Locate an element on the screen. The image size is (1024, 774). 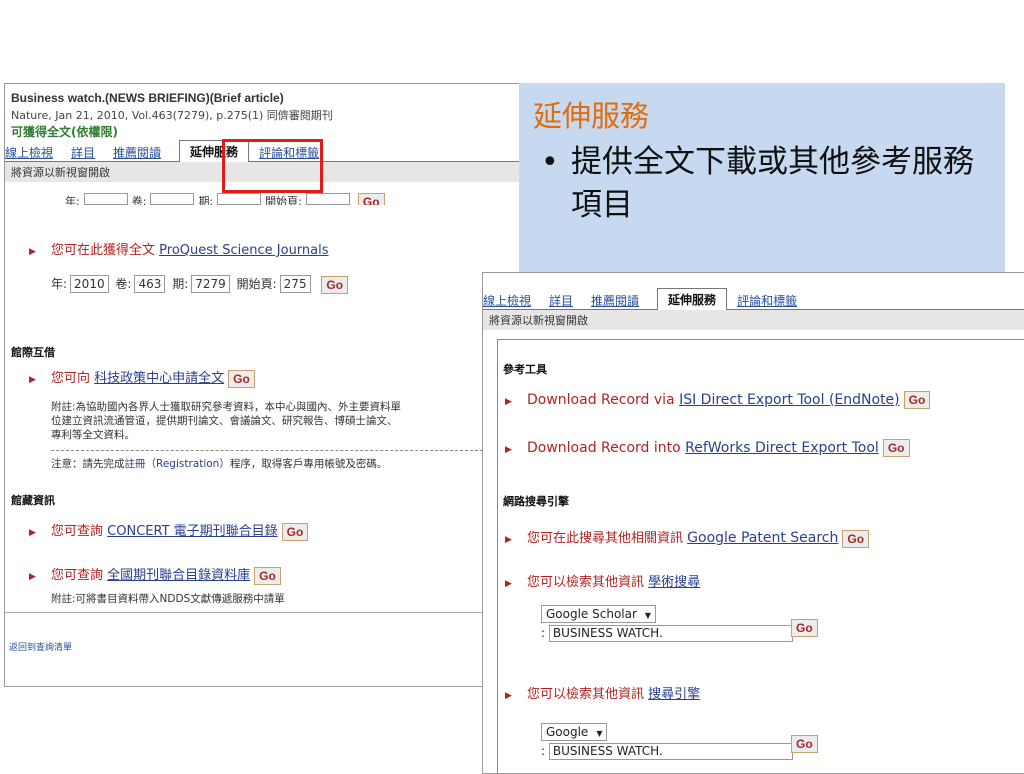
go-button-concert: Go is located at coordinates (295, 531).